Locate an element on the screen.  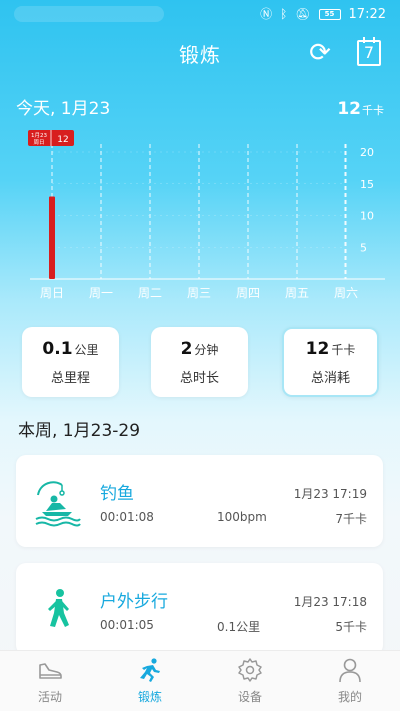
chart-ytick-label: 20 is located at coordinates (367, 152).